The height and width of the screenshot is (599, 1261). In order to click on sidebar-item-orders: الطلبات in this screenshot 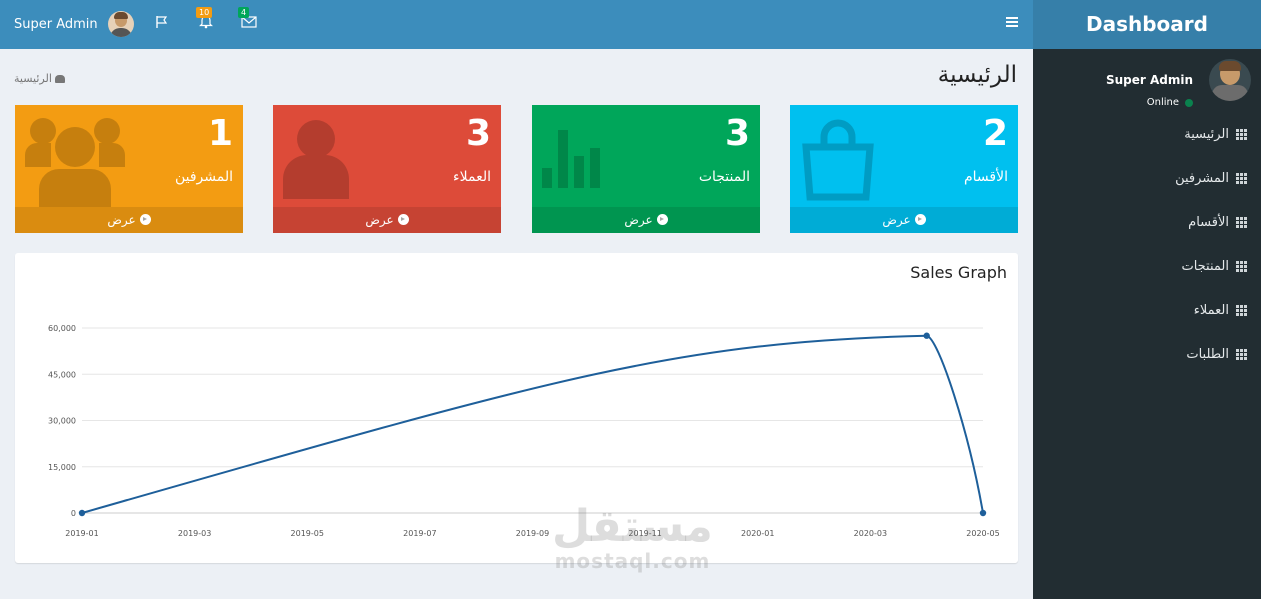, I will do `click(1147, 354)`.